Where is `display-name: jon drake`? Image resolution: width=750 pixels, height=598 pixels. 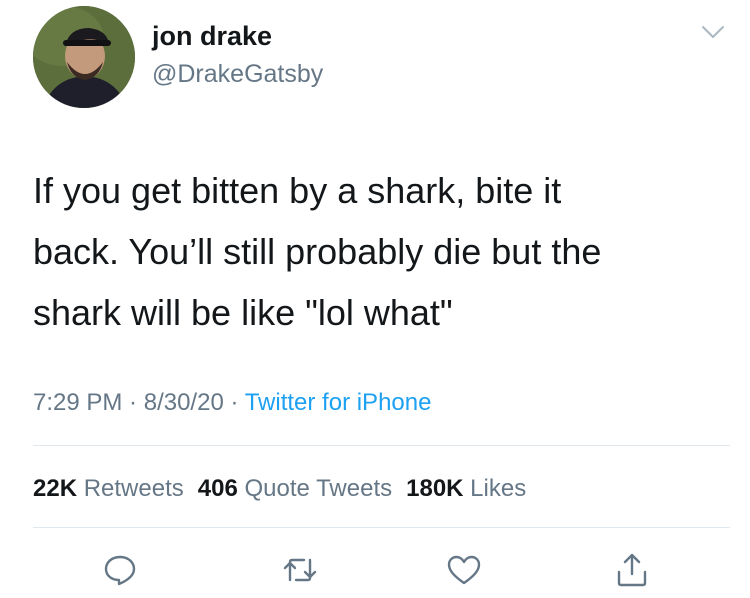
display-name: jon drake is located at coordinates (212, 36).